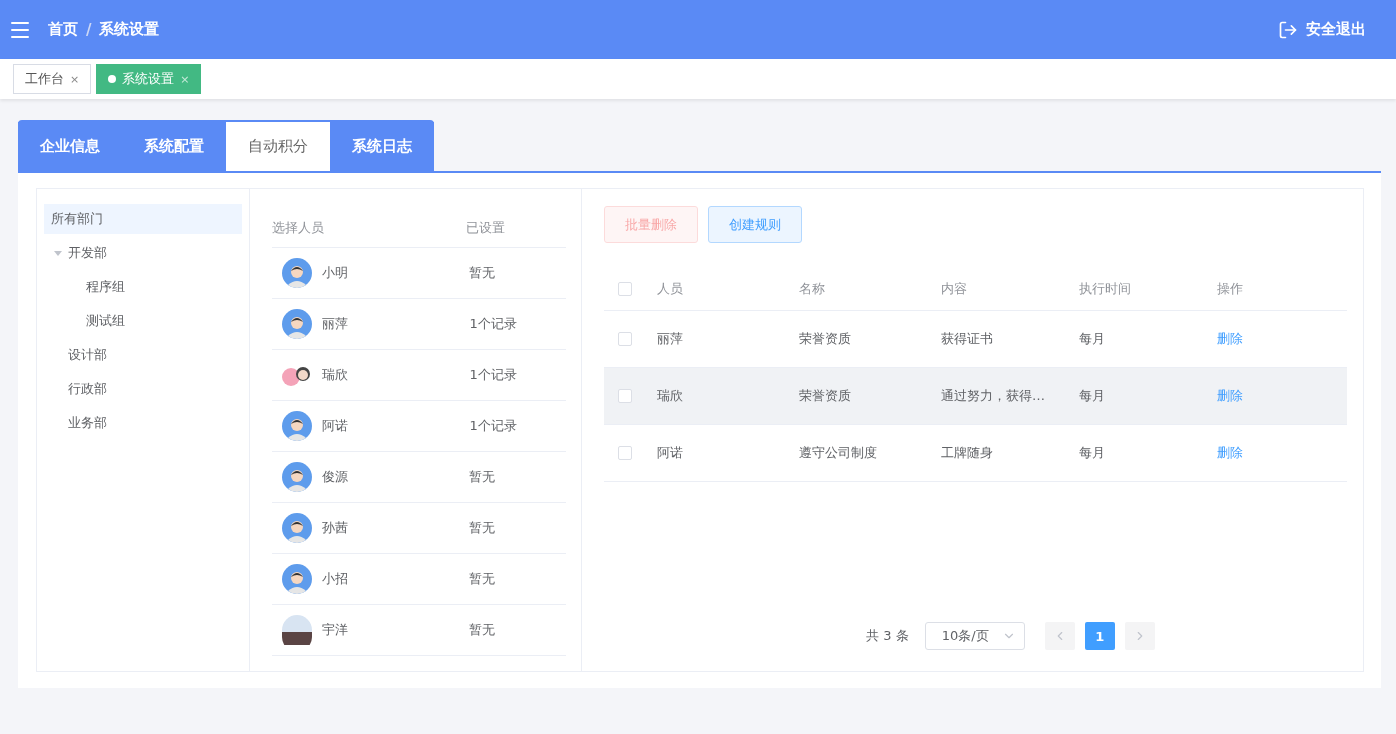 The height and width of the screenshot is (734, 1396). Describe the element at coordinates (670, 453) in the screenshot. I see `table-cell-text: 阿诺` at that location.